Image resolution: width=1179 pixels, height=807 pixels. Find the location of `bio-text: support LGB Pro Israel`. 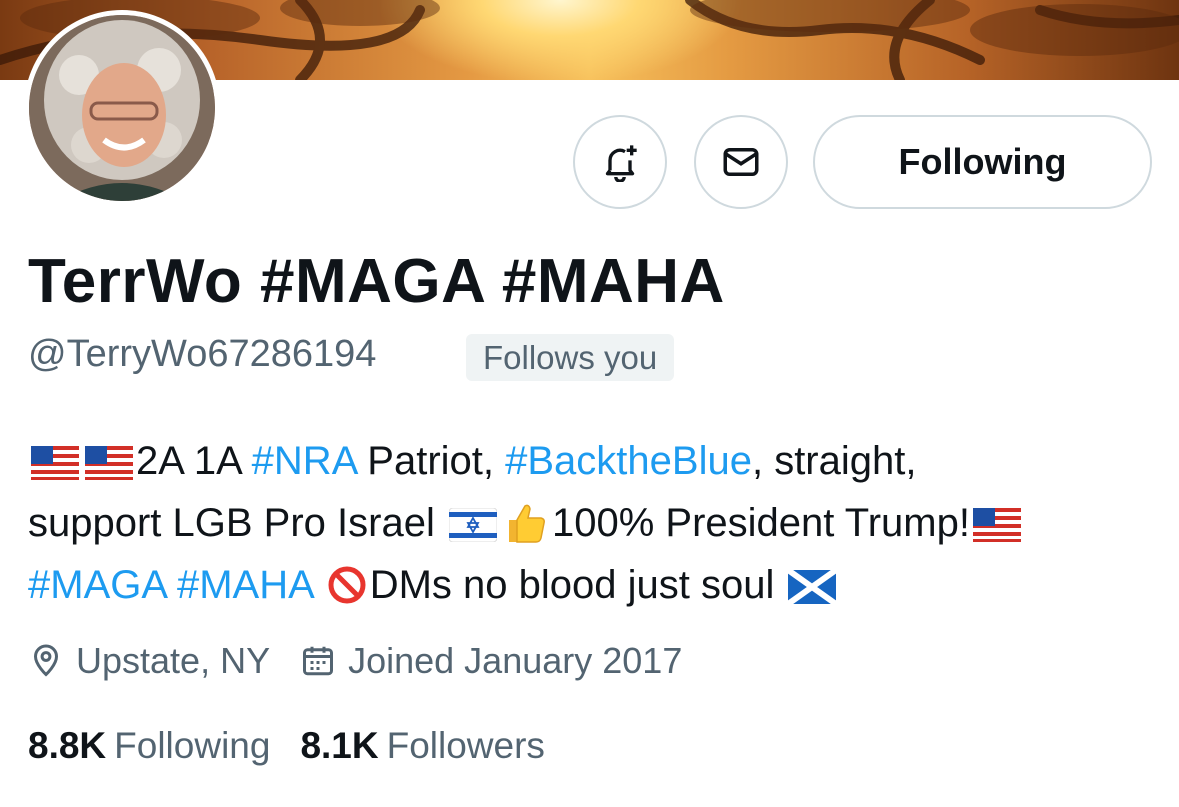

bio-text: support LGB Pro Israel is located at coordinates (237, 523).